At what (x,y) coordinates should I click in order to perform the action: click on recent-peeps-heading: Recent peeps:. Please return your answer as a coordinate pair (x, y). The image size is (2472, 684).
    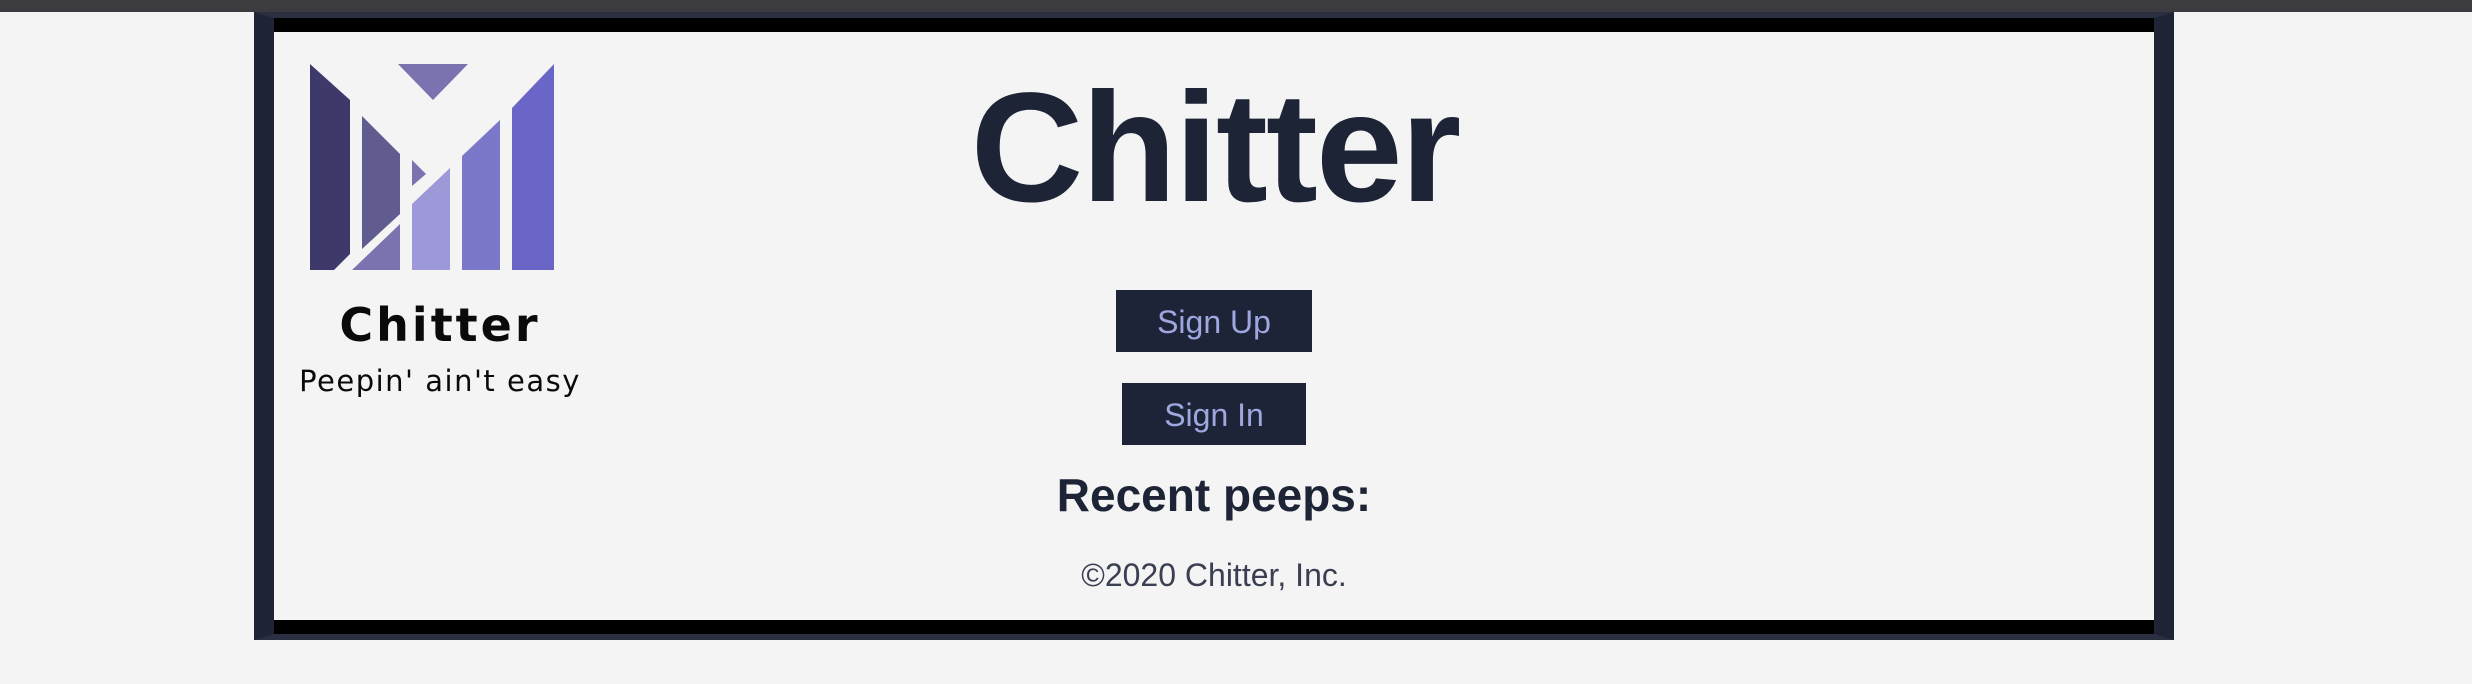
    Looking at the image, I should click on (1214, 495).